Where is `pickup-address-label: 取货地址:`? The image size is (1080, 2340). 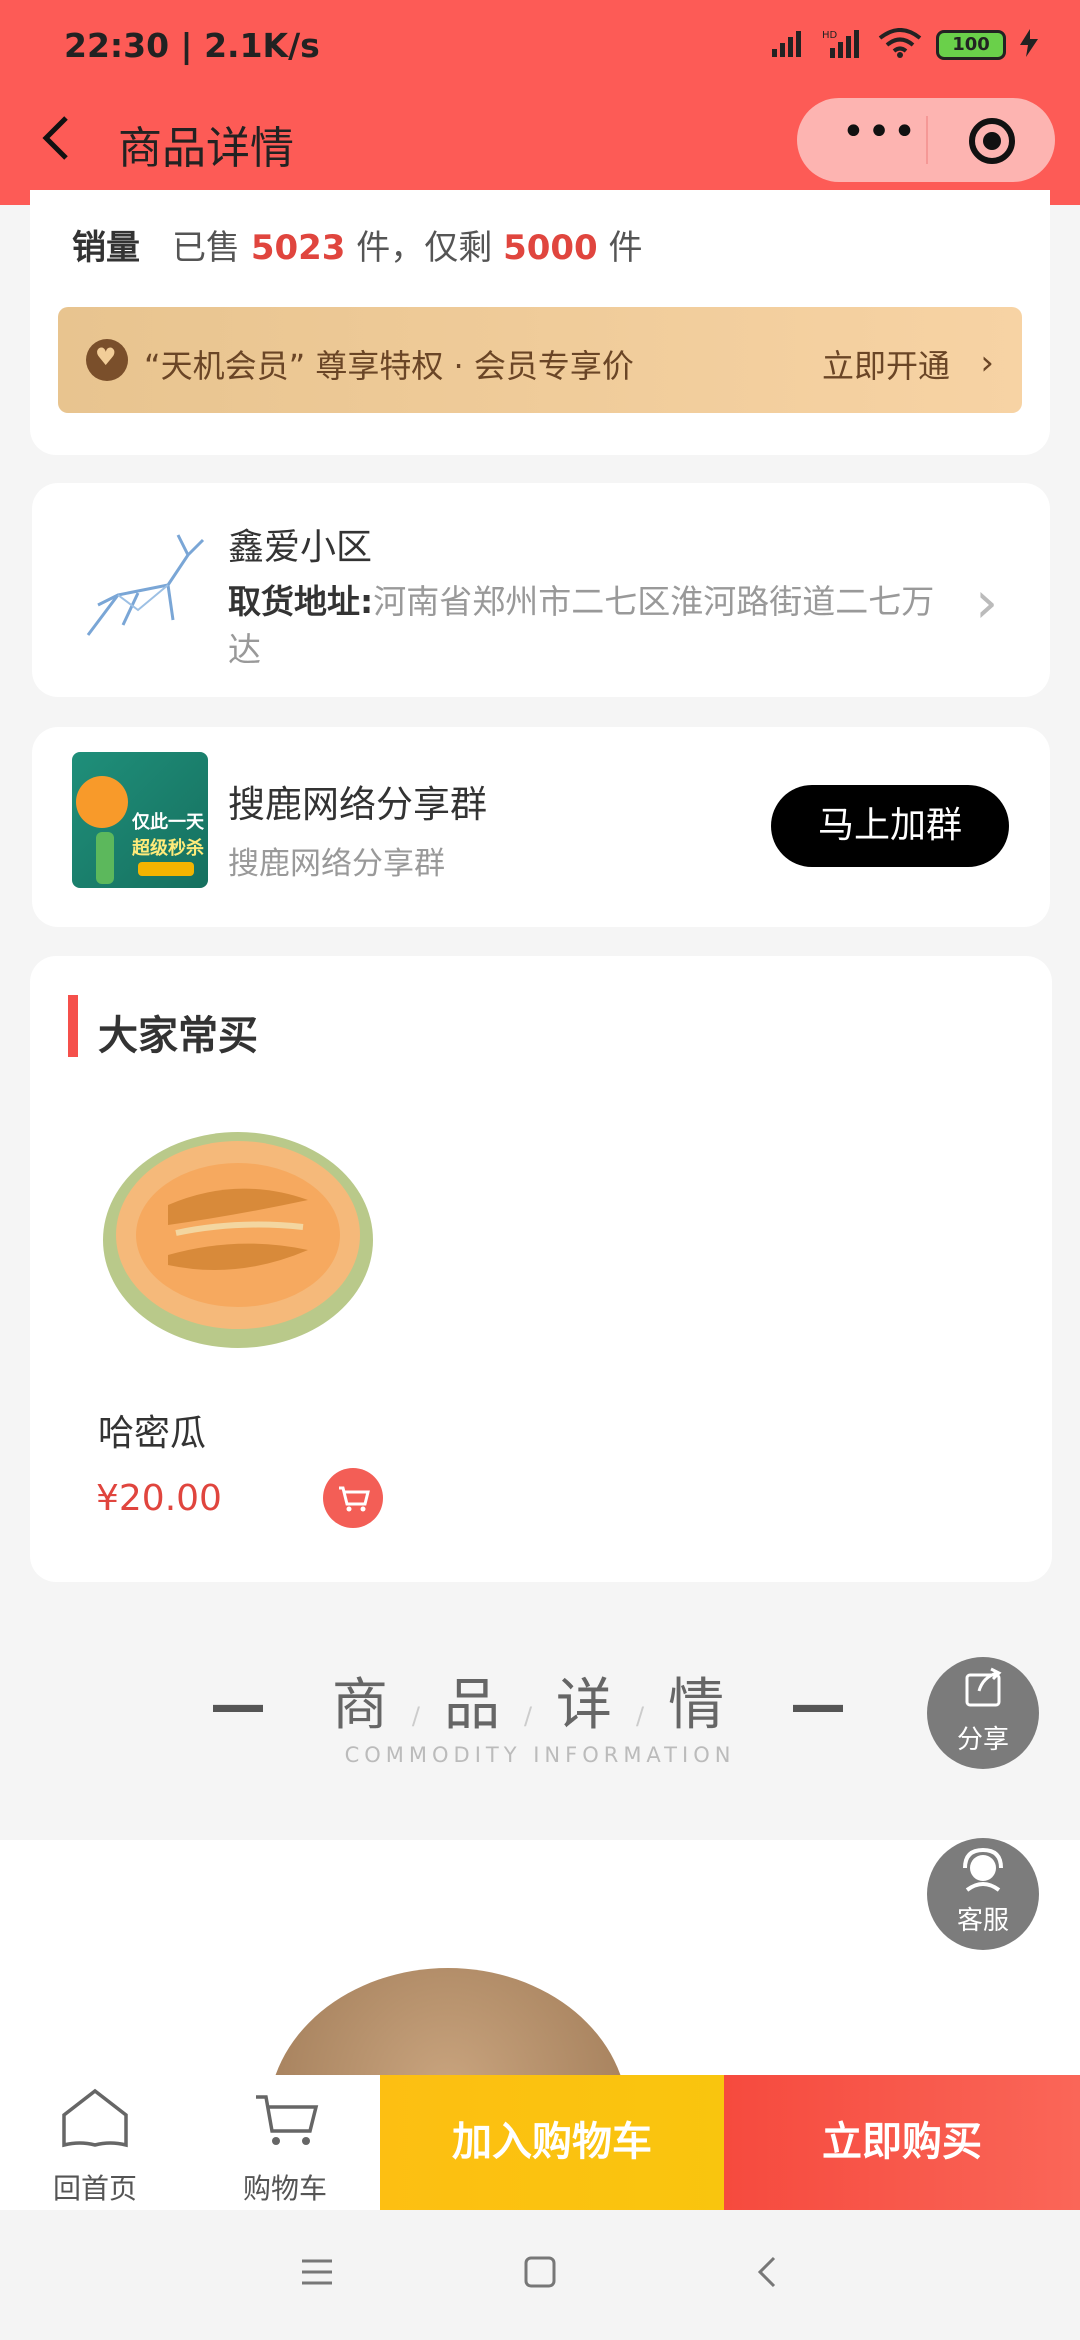
pickup-address-label: 取货地址: is located at coordinates (301, 601).